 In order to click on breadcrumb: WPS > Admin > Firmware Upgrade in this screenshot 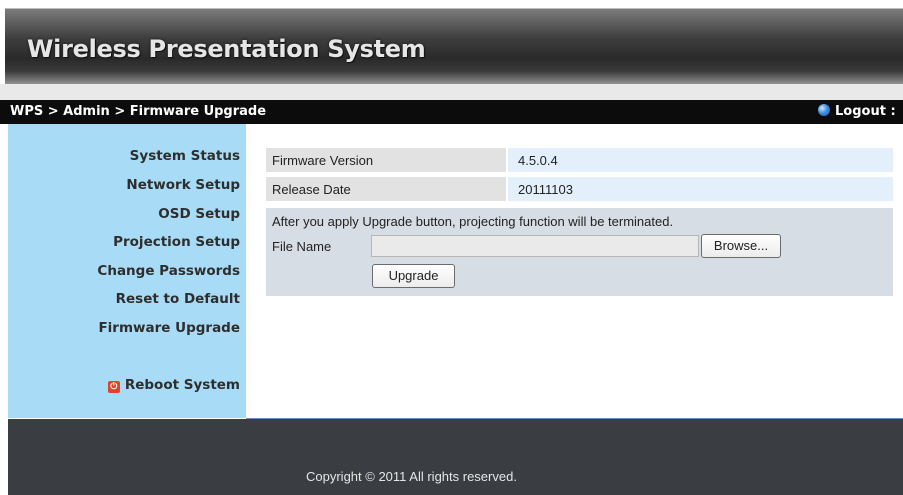, I will do `click(138, 111)`.